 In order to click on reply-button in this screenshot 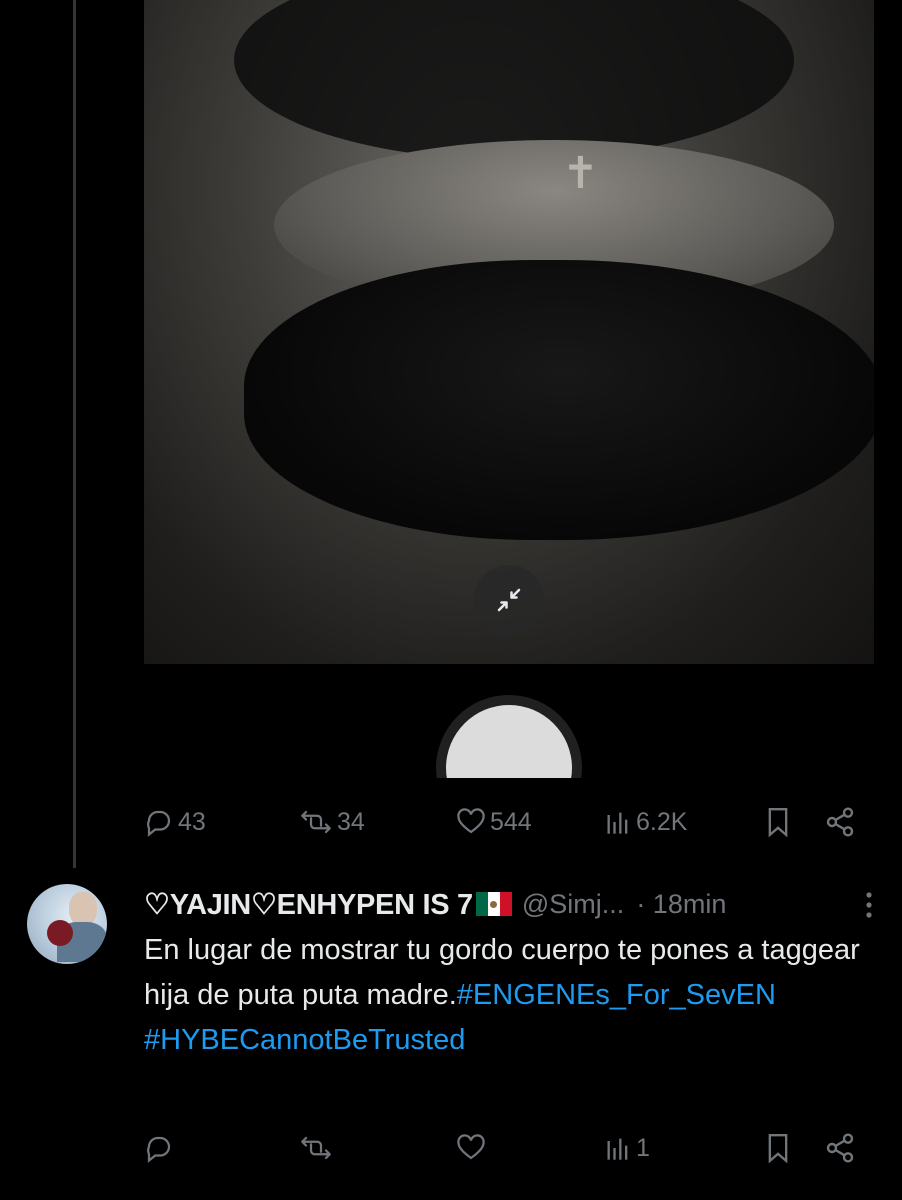, I will do `click(161, 1148)`.